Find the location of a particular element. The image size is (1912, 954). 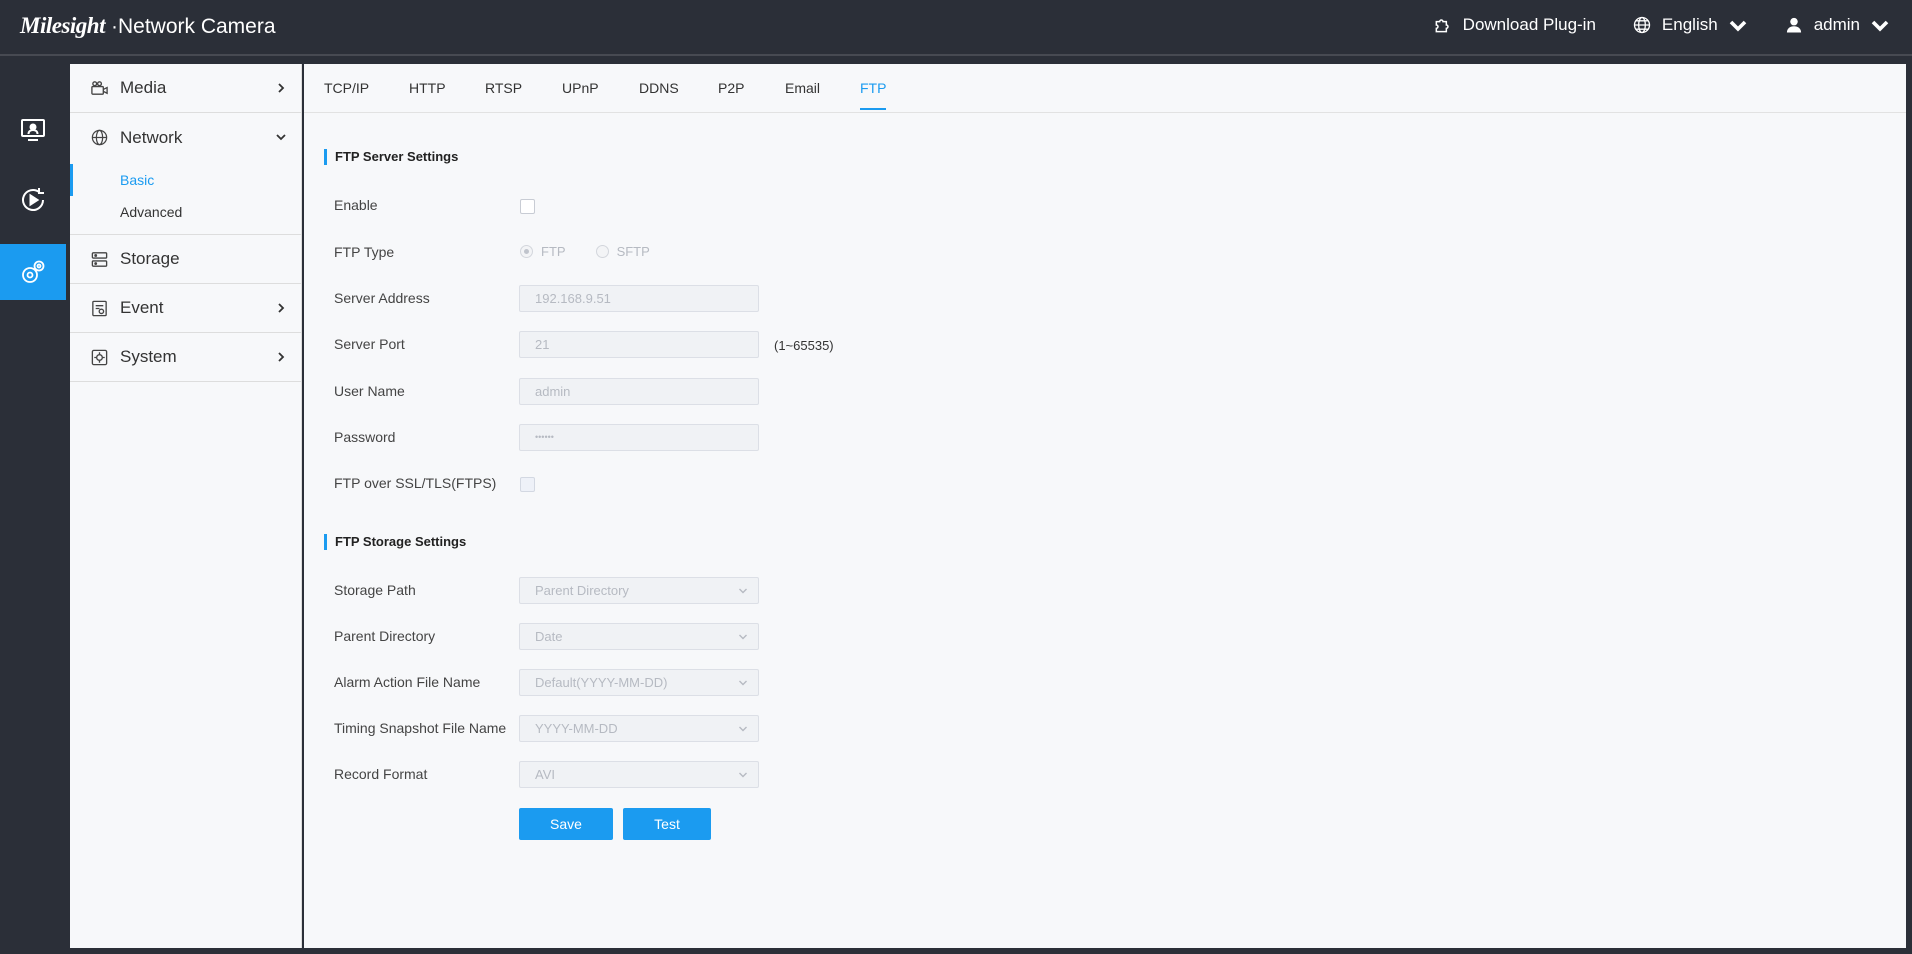

language-dropdown: English is located at coordinates (1690, 25).